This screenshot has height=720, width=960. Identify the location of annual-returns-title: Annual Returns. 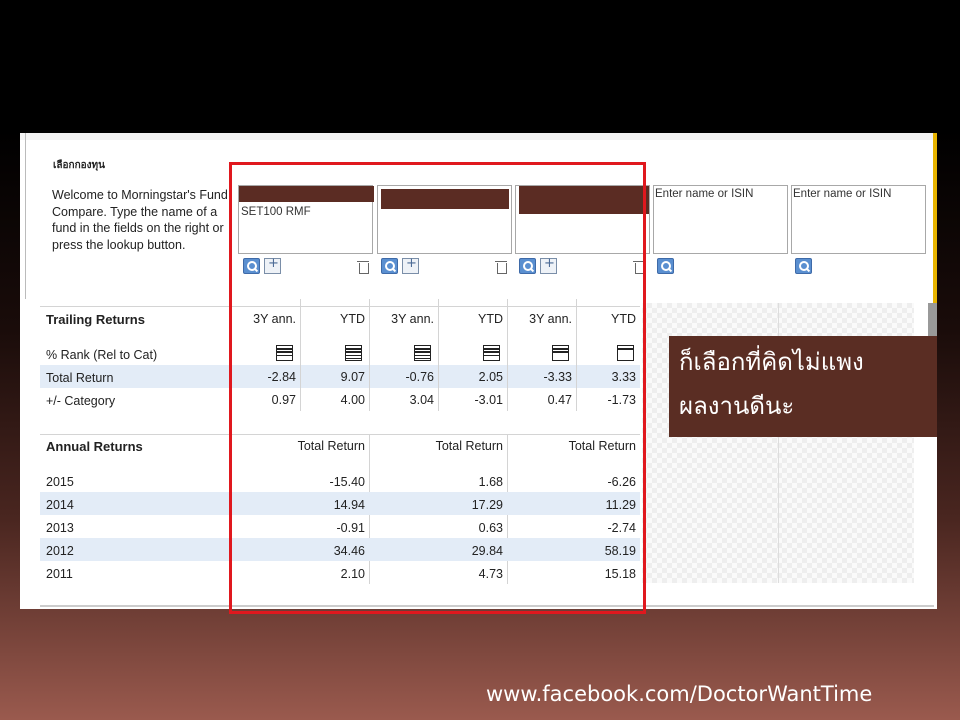
(94, 446).